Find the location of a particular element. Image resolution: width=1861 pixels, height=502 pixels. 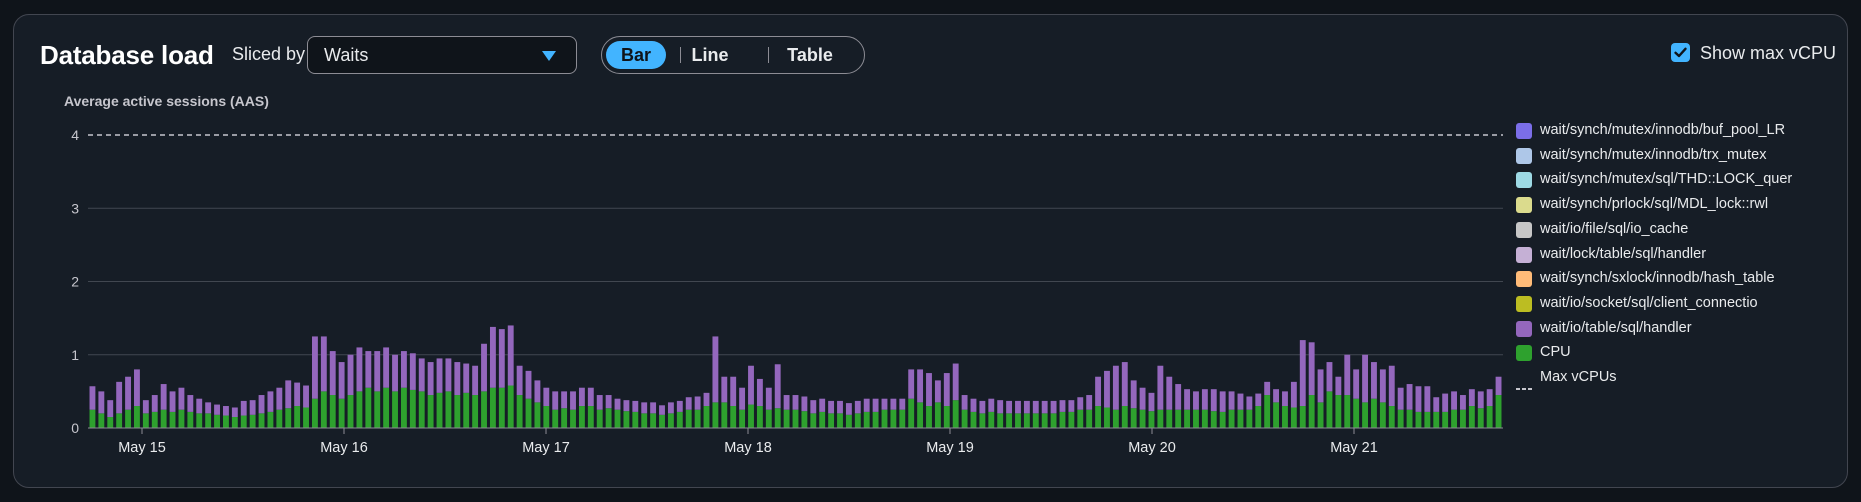

x-tick-label: May 19 is located at coordinates (950, 448).